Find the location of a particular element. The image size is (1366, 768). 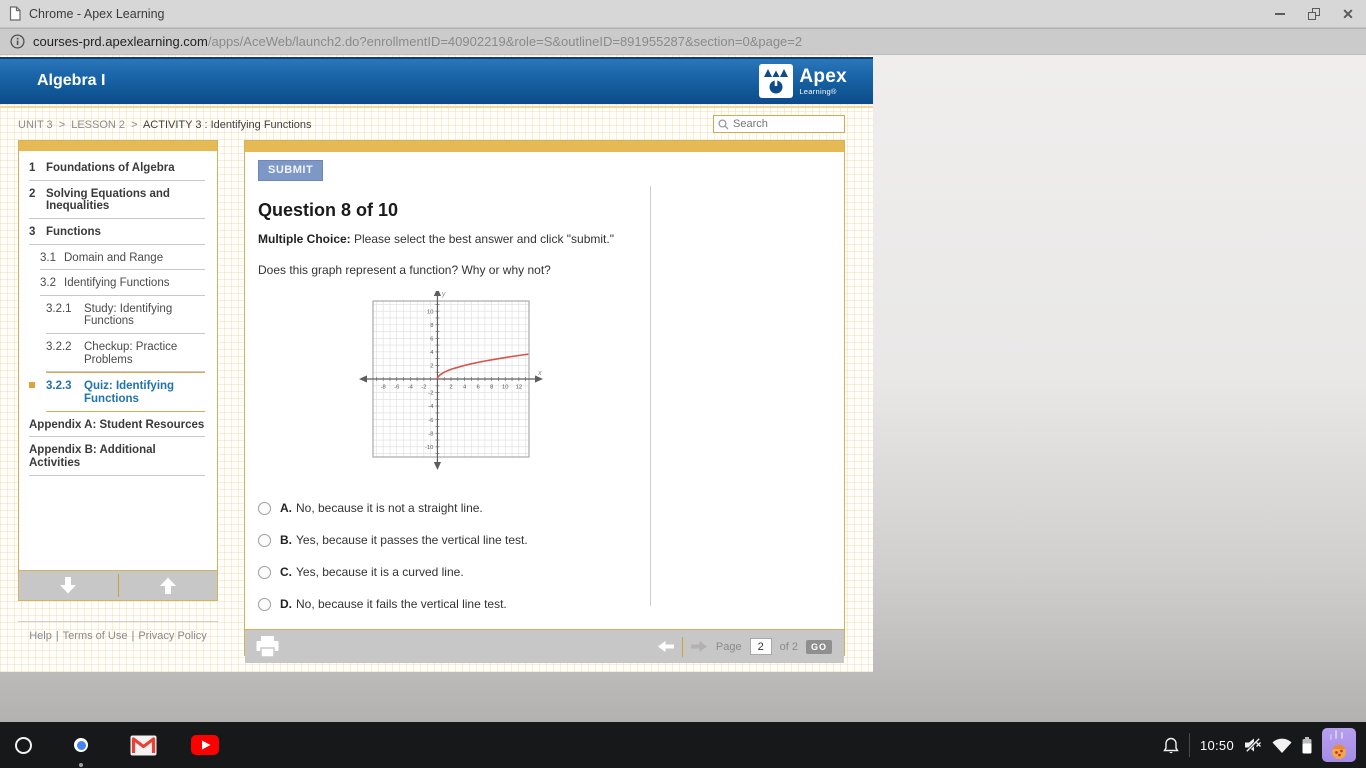

battery-icon is located at coordinates (1307, 745).